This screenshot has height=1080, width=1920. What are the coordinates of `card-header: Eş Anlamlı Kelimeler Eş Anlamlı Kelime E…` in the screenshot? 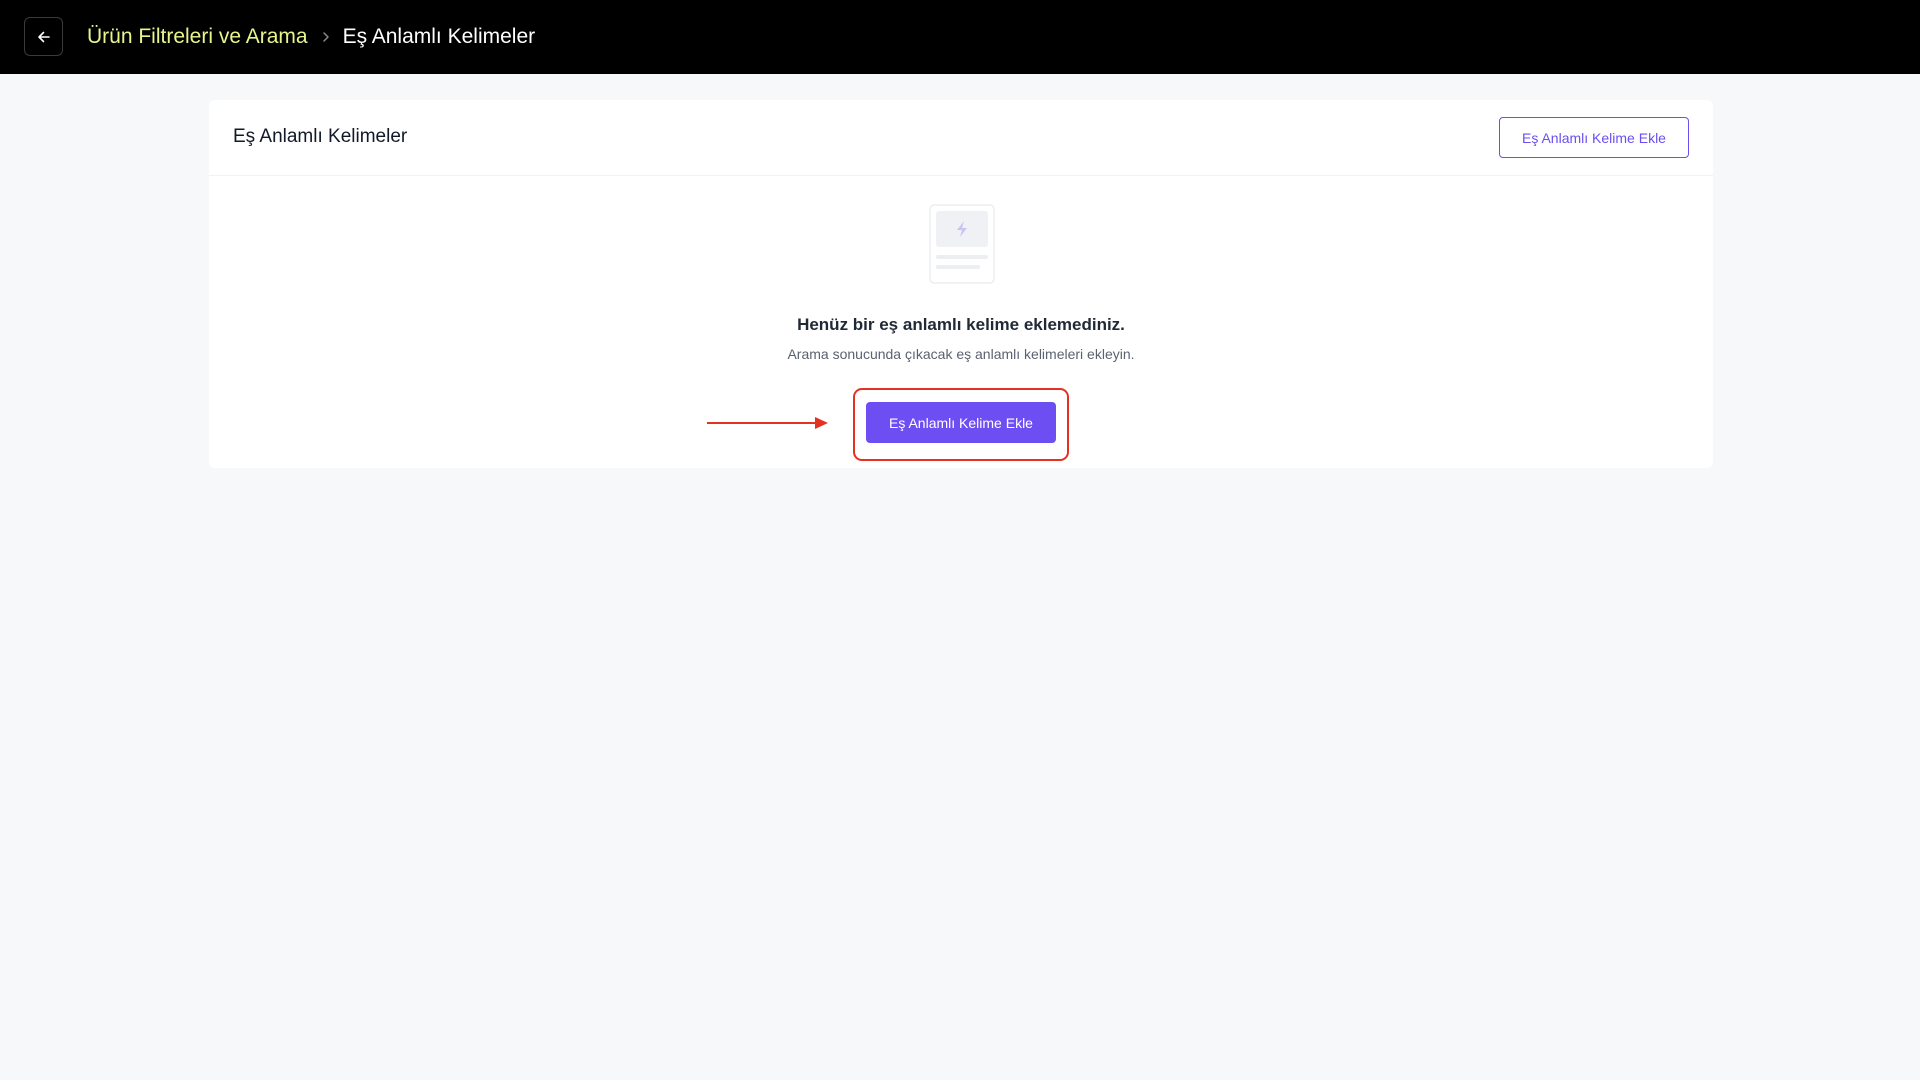 It's located at (961, 138).